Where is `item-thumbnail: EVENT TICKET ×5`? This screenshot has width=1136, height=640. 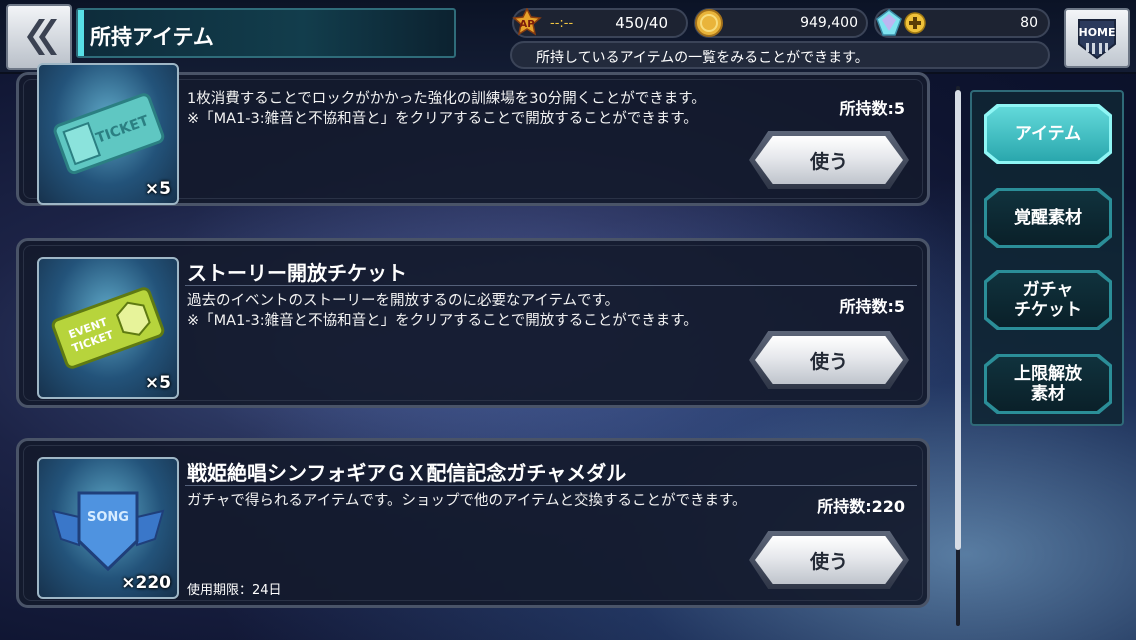 item-thumbnail: EVENT TICKET ×5 is located at coordinates (108, 328).